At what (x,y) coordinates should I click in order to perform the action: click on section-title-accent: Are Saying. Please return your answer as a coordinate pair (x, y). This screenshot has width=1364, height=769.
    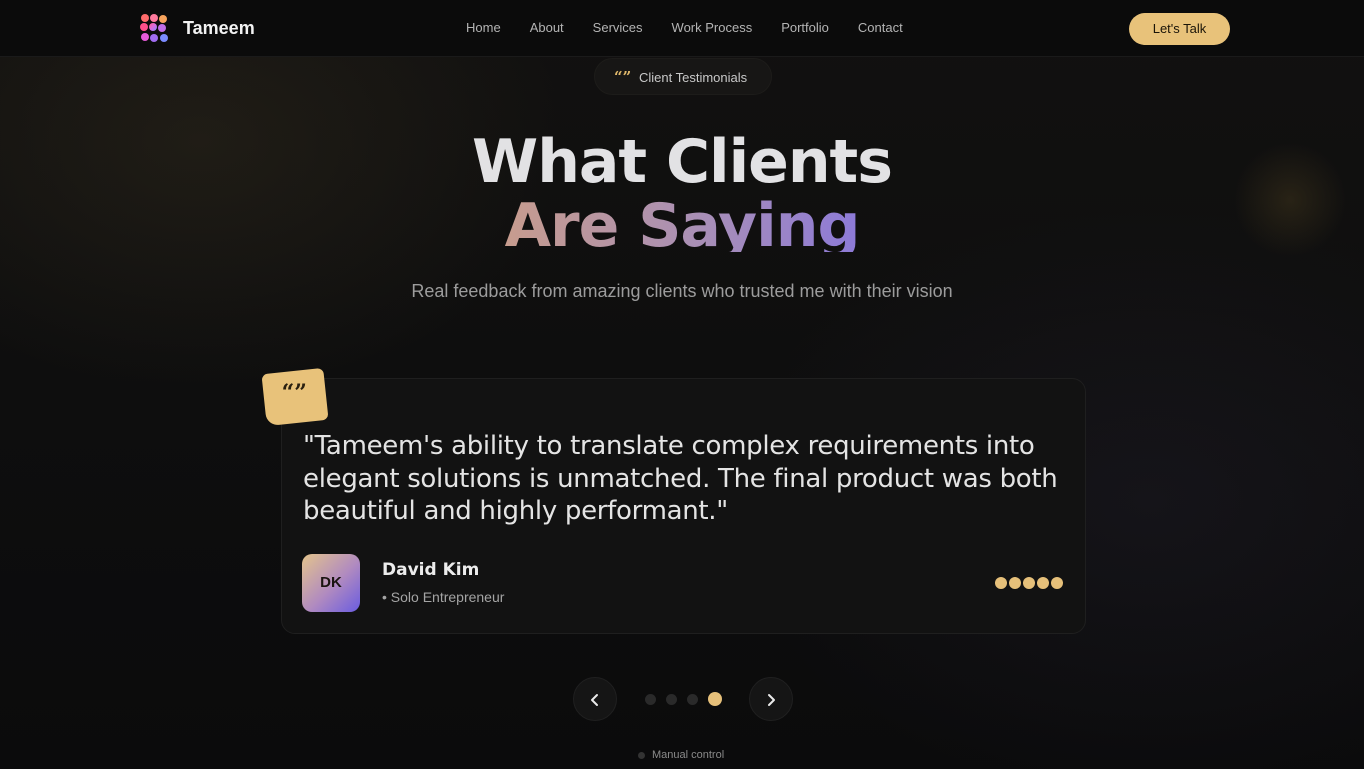
    Looking at the image, I should click on (682, 223).